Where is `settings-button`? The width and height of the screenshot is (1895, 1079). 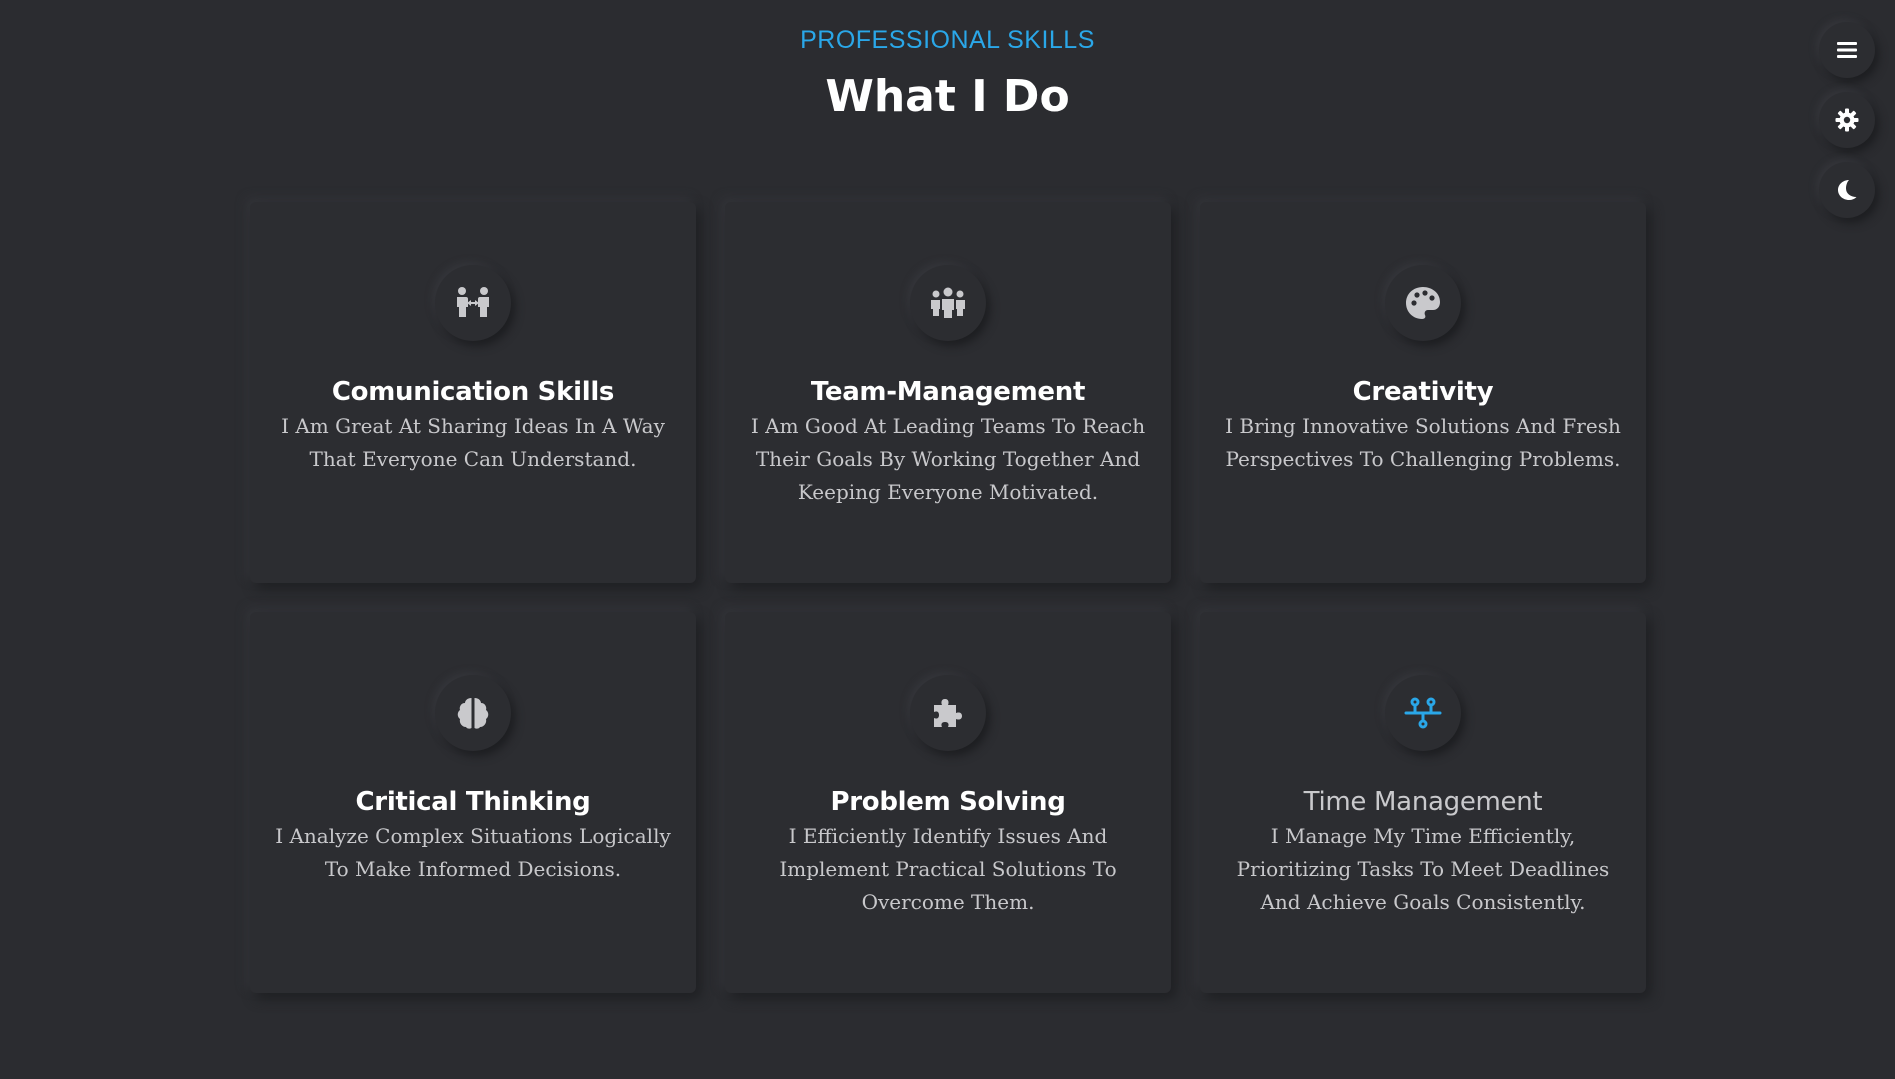
settings-button is located at coordinates (1847, 120).